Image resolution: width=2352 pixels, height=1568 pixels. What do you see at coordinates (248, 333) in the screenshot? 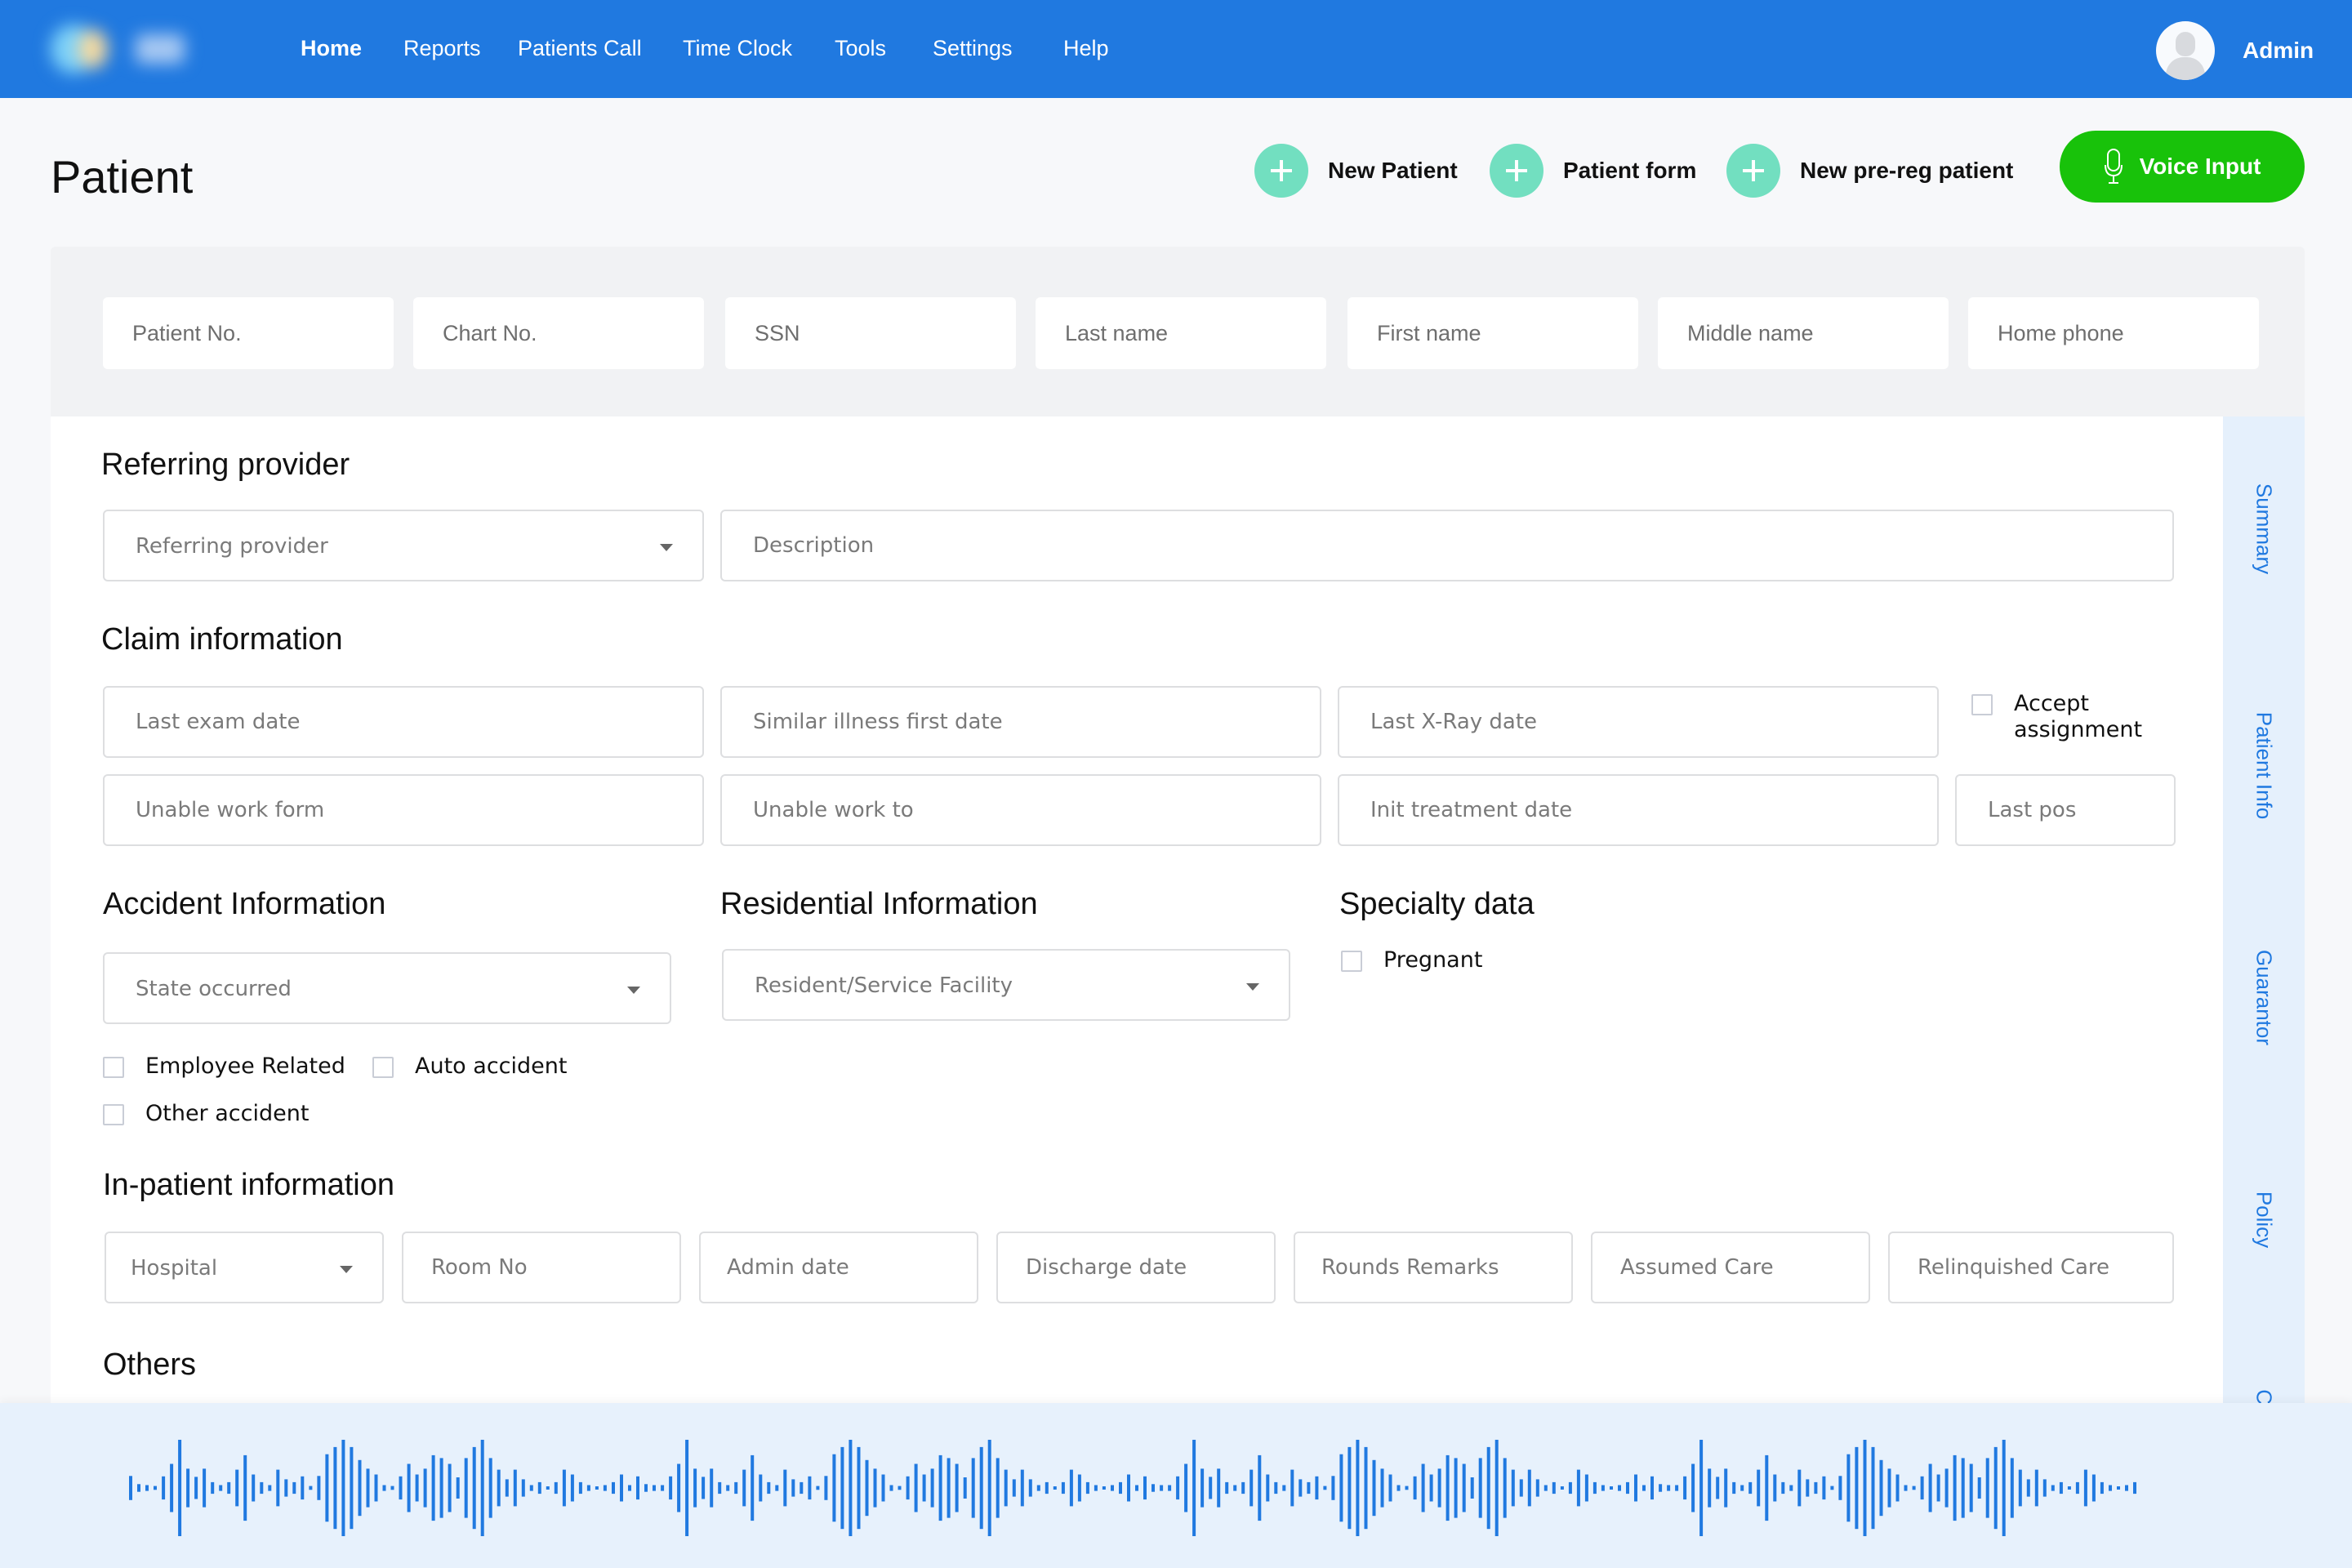
I see `patient-no-input` at bounding box center [248, 333].